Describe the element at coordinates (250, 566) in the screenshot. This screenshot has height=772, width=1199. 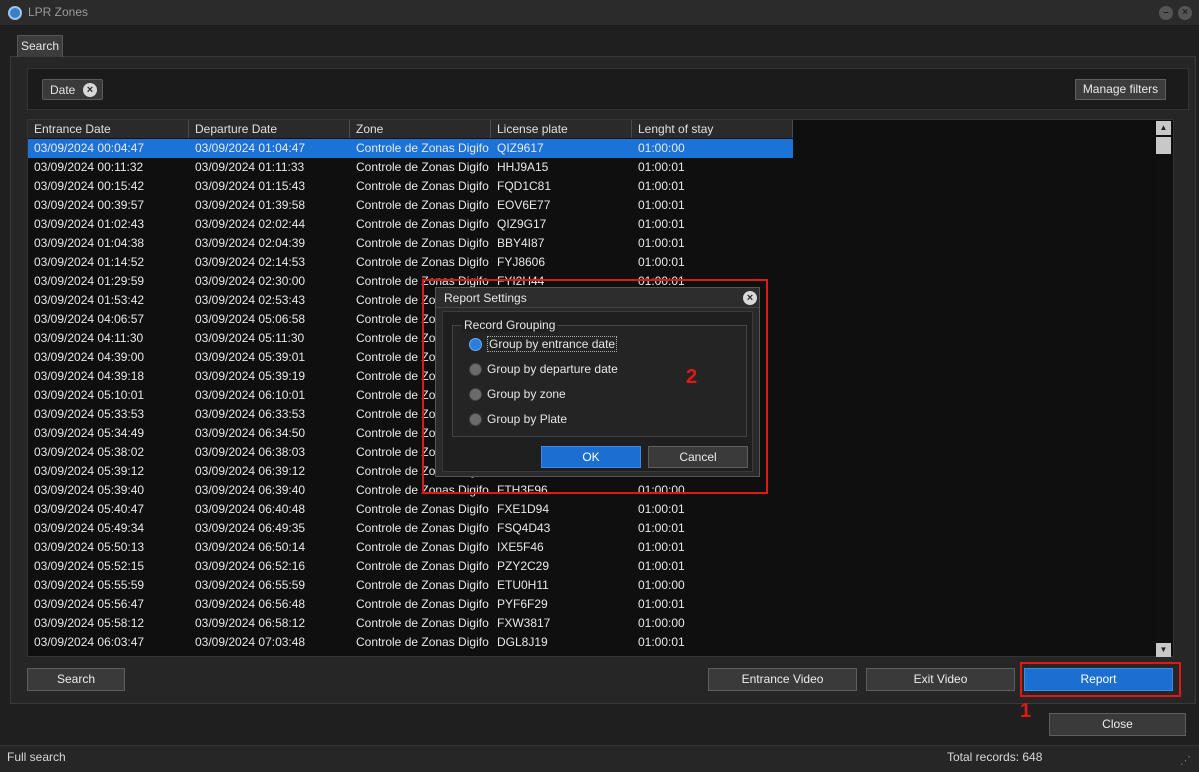
I see `table-cell: 03/09/2024 06:52:16` at that location.